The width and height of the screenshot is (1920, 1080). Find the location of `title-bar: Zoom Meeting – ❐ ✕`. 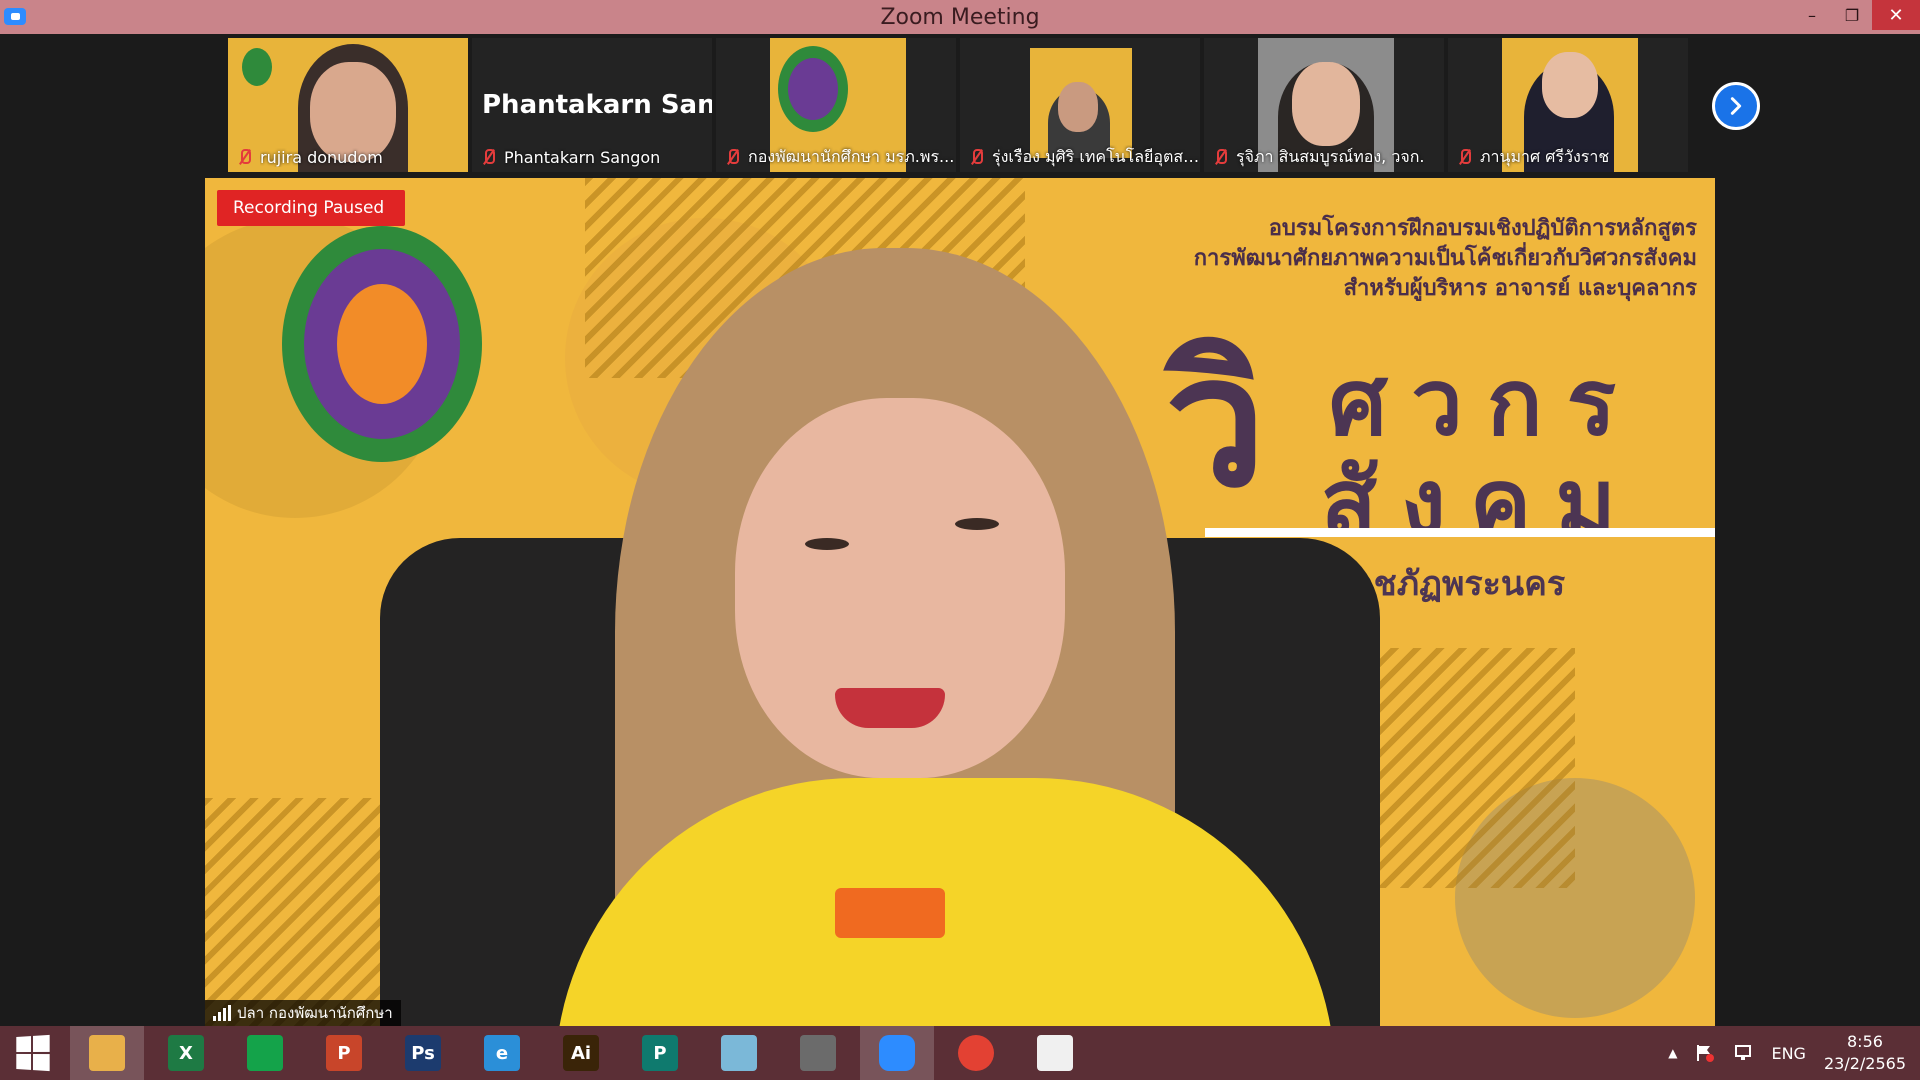

title-bar: Zoom Meeting – ❐ ✕ is located at coordinates (960, 17).